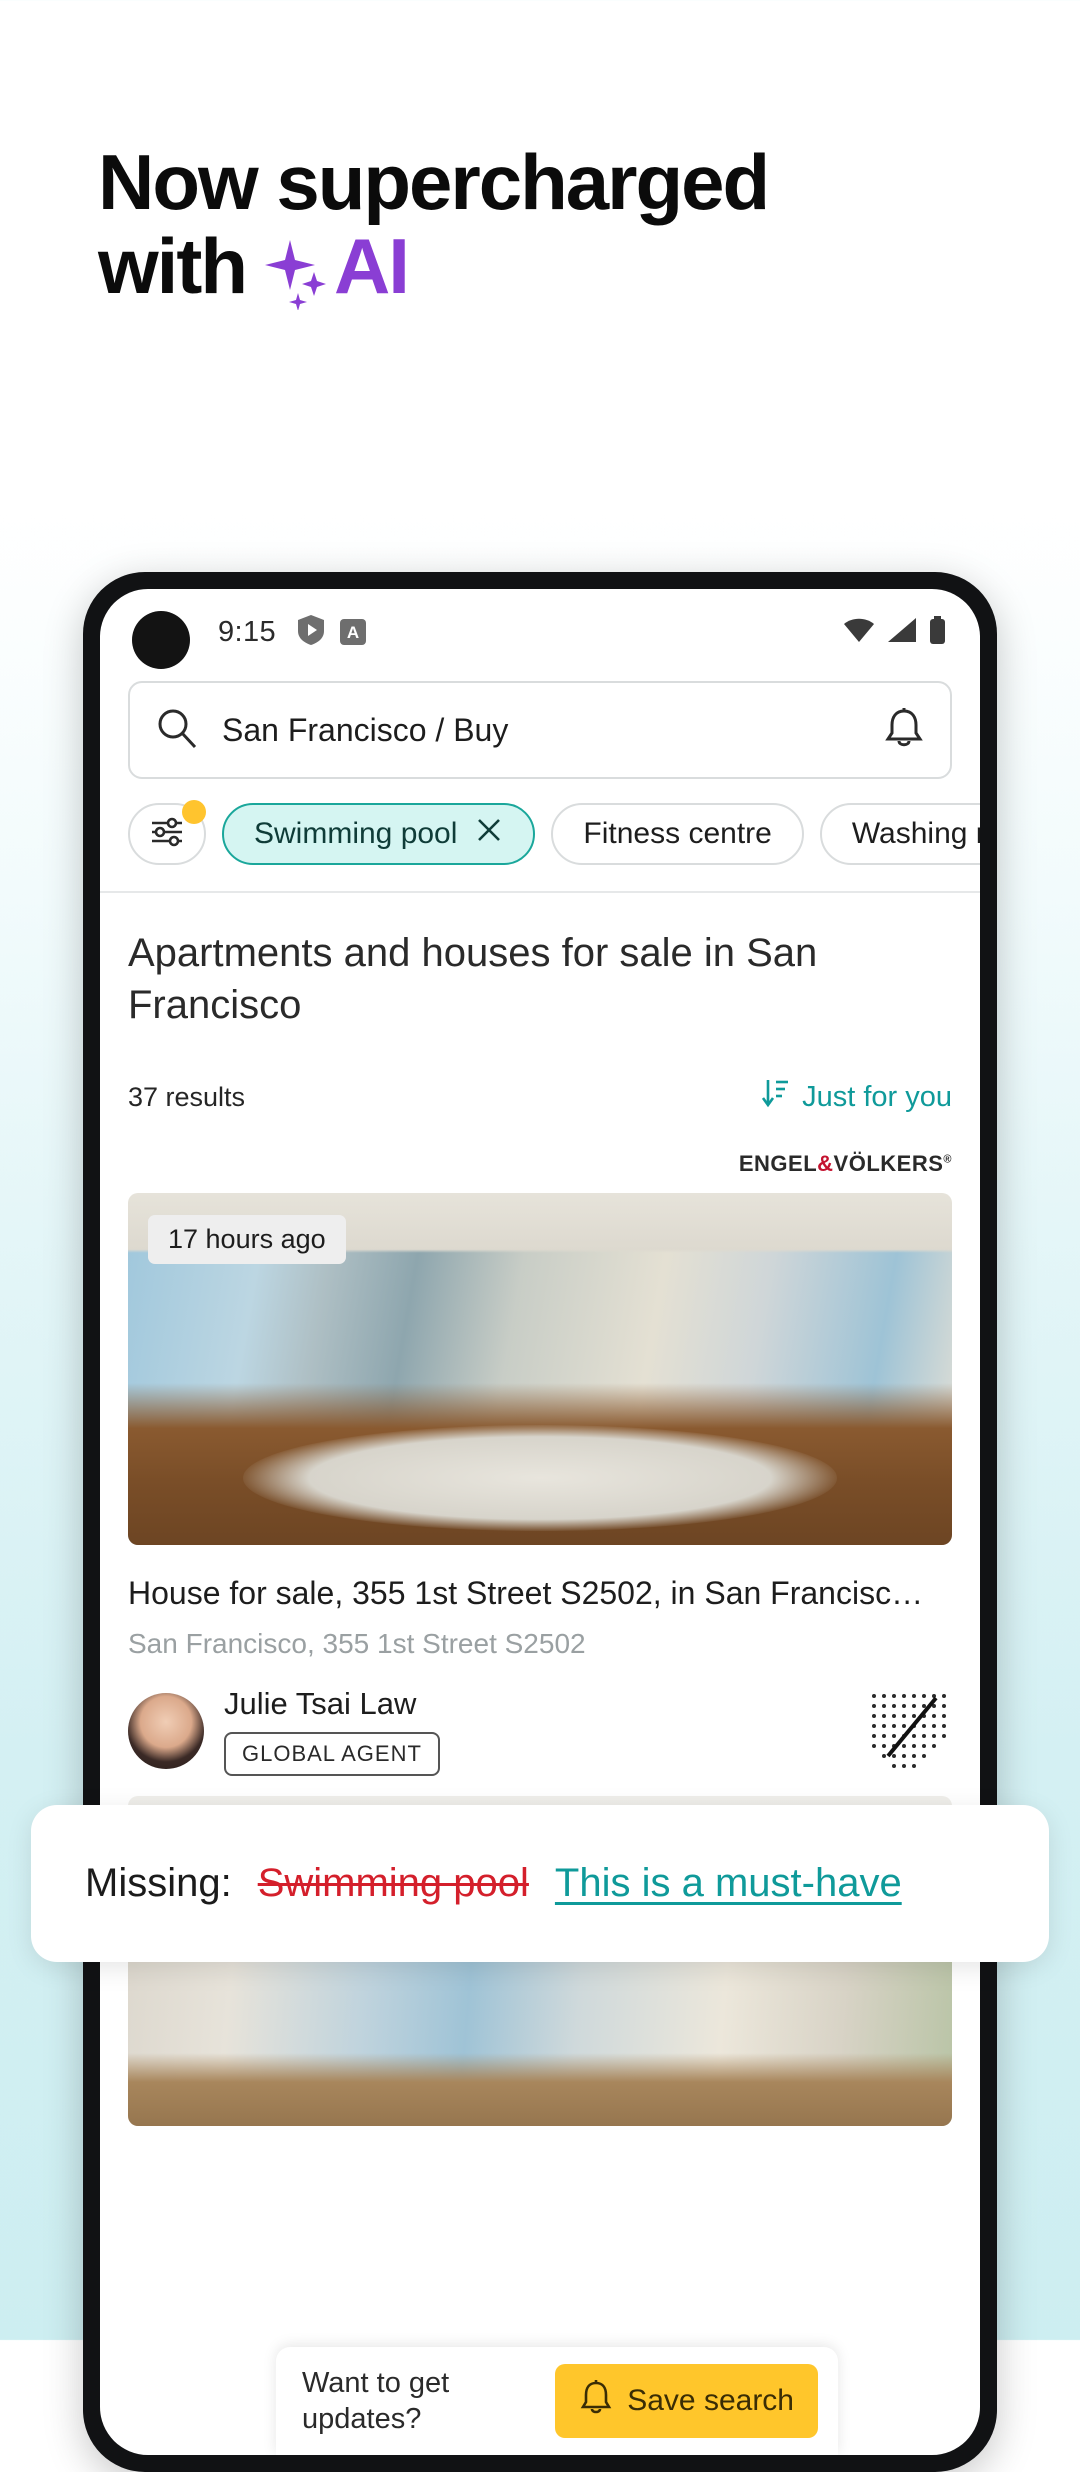  Describe the element at coordinates (710, 2400) in the screenshot. I see `save-search-label: Save search` at that location.